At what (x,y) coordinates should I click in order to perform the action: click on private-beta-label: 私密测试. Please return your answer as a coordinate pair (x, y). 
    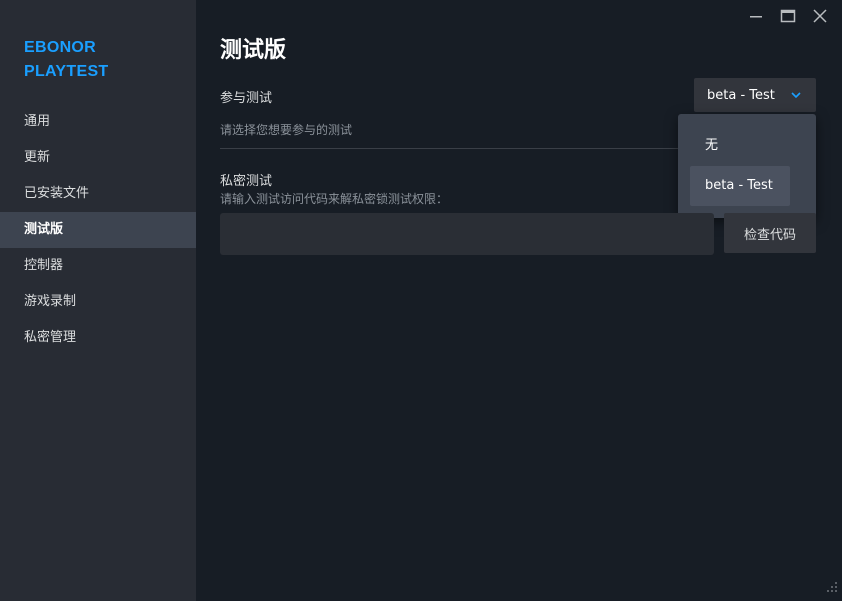
    Looking at the image, I should click on (246, 181).